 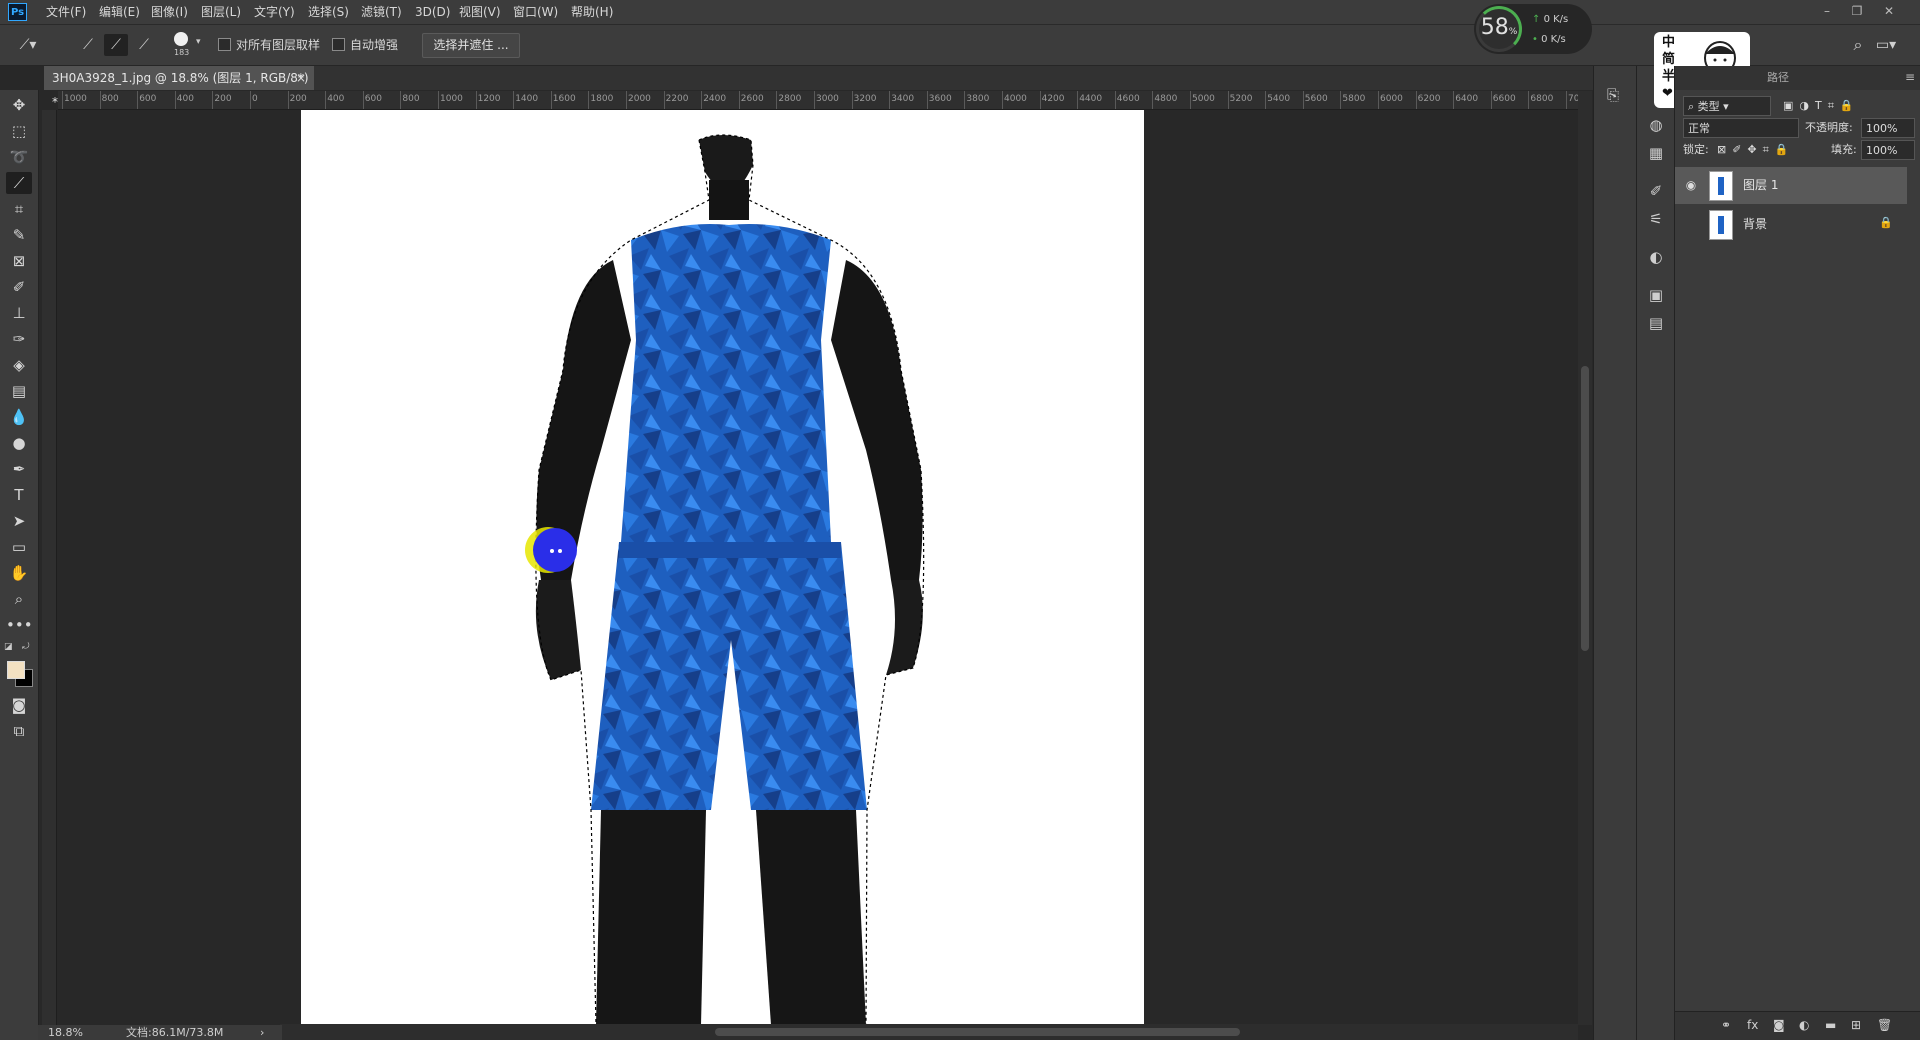 What do you see at coordinates (1910, 77) in the screenshot?
I see `panel-menu-icon: ≡` at bounding box center [1910, 77].